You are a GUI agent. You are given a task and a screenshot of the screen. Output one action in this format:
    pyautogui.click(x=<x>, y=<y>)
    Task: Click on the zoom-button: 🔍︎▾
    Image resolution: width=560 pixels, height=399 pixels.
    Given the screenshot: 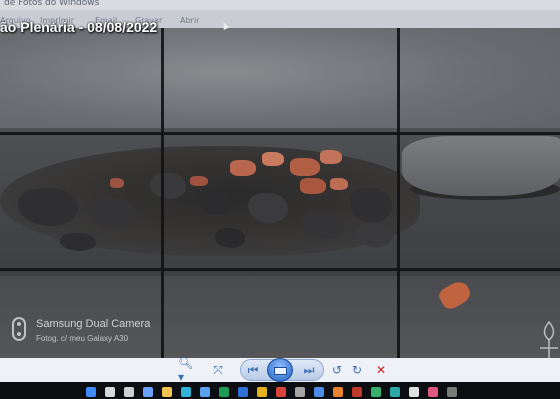 What is the action you would take?
    pyautogui.click(x=188, y=370)
    